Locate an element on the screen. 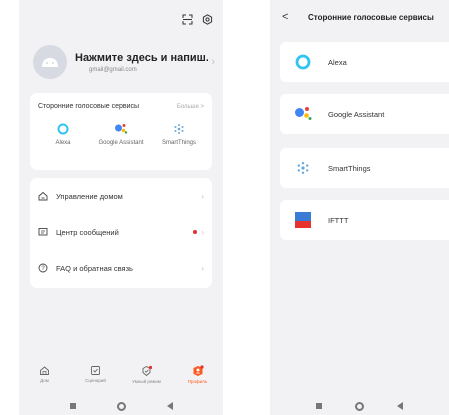 This screenshot has width=449, height=415. settings-icon is located at coordinates (207, 19).